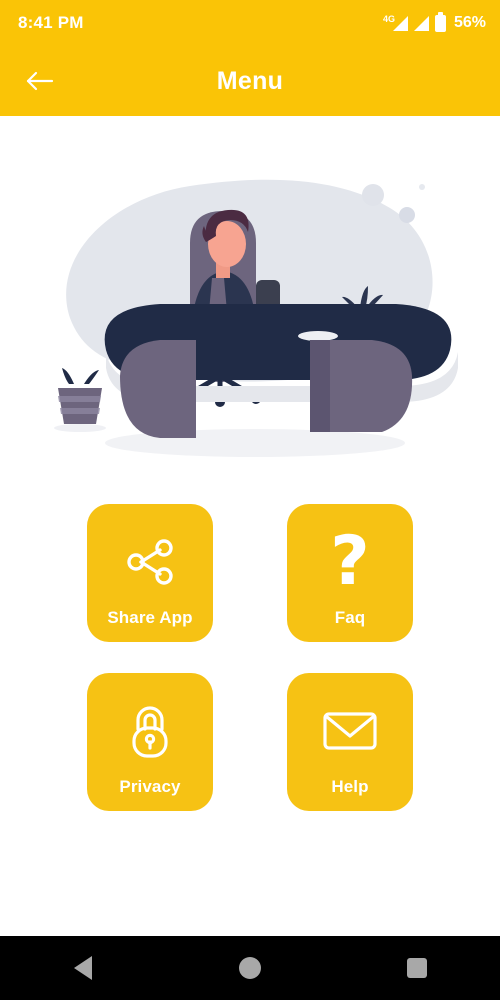  Describe the element at coordinates (150, 617) in the screenshot. I see `menu-card-label-share-app: Share App` at that location.